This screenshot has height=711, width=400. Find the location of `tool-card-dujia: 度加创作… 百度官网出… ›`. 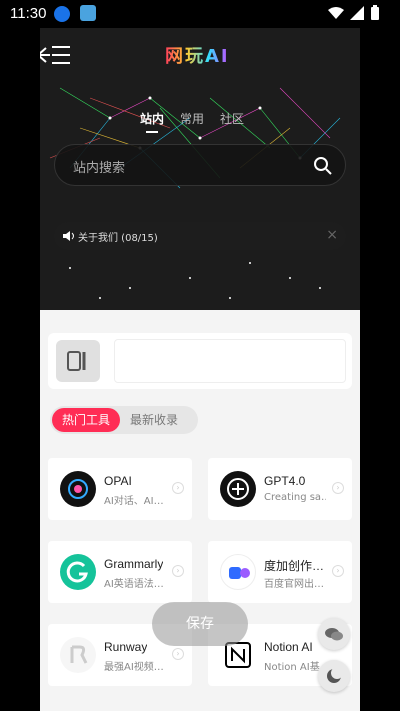

tool-card-dujia: 度加创作… 百度官网出… › is located at coordinates (280, 572).